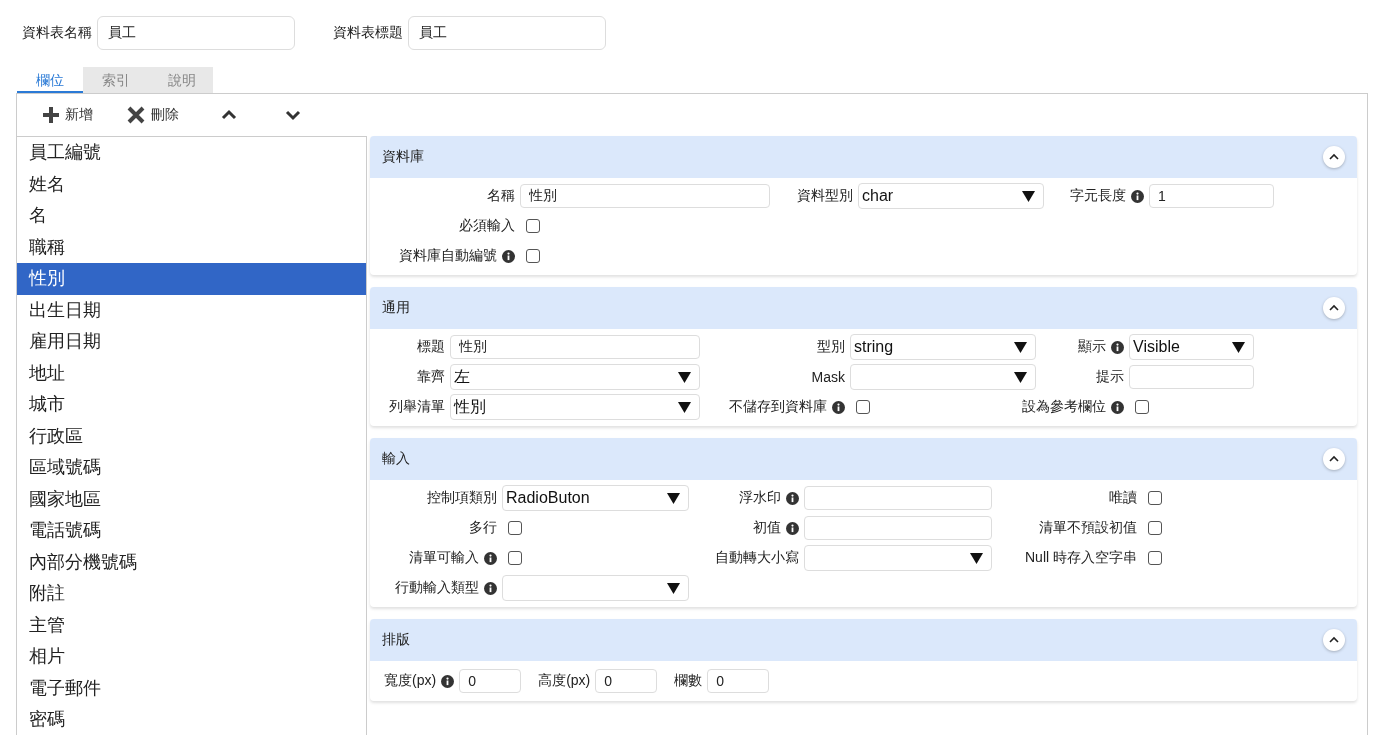 The height and width of the screenshot is (735, 1384). Describe the element at coordinates (1092, 347) in the screenshot. I see `field-label: 顯示` at that location.